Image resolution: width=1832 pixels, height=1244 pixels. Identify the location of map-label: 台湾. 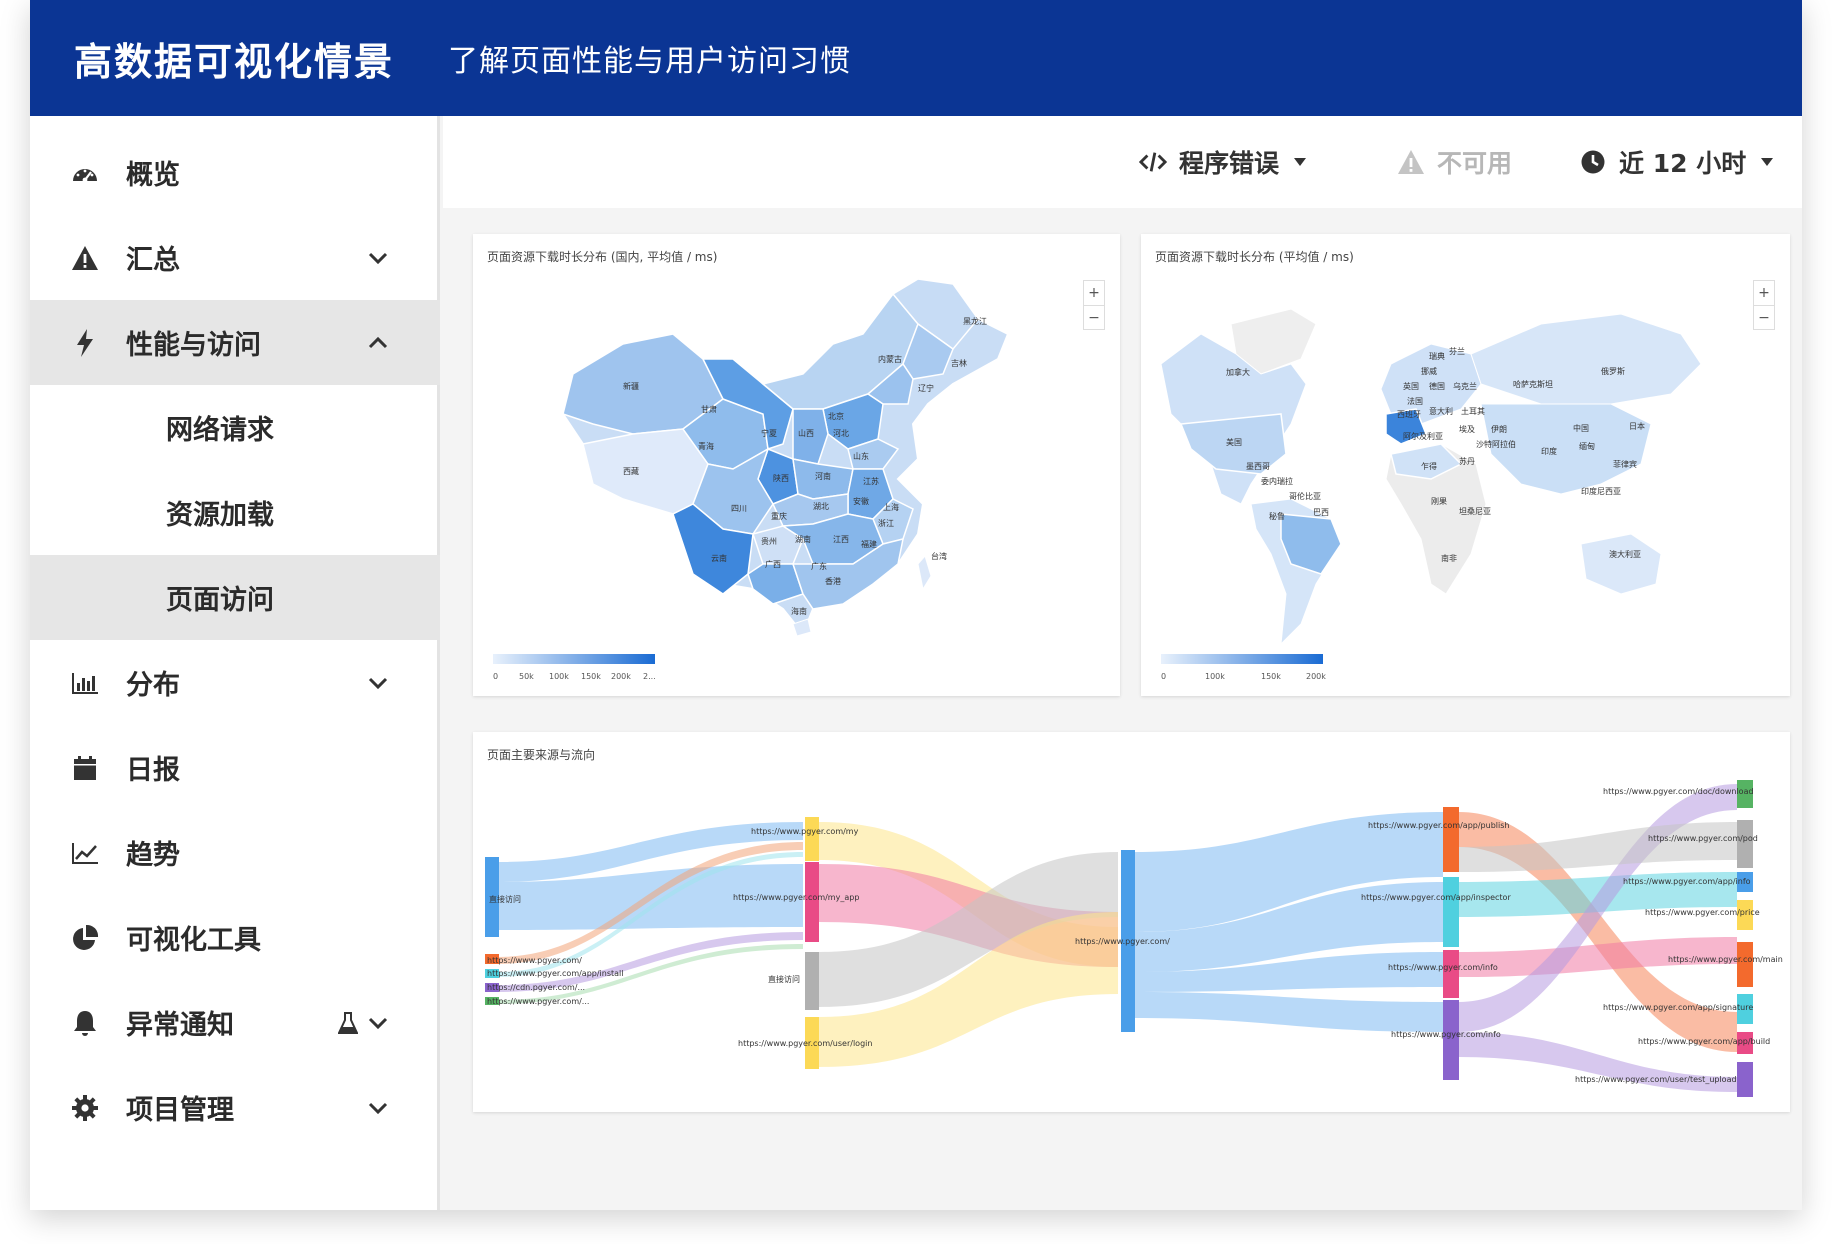
(939, 556).